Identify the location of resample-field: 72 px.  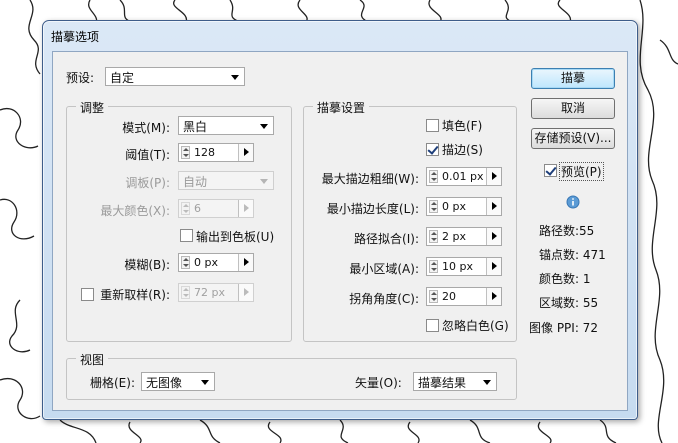
(216, 292).